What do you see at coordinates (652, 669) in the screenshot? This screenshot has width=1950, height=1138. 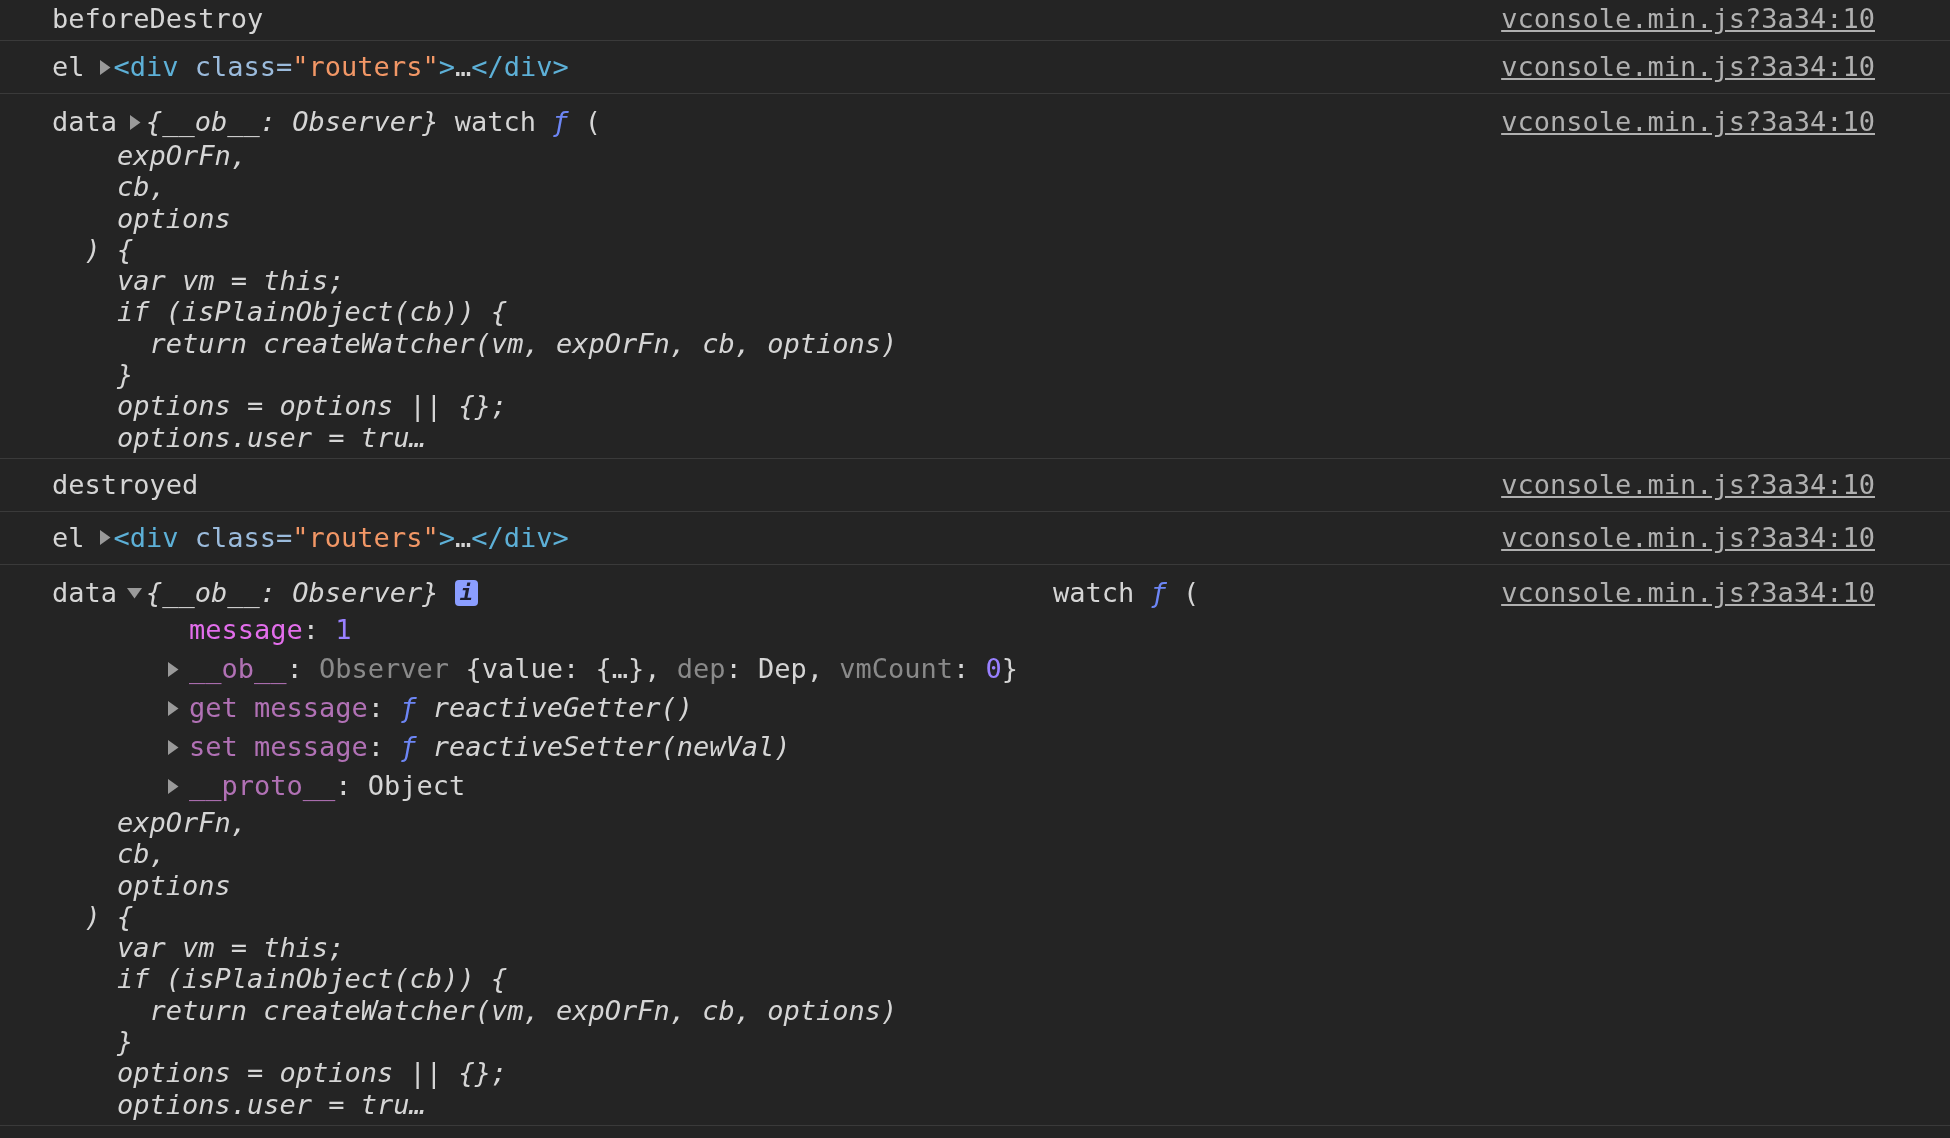 I see `value-text: : Observer {value: {…}, dep: Dep, vmCount: 0}` at bounding box center [652, 669].